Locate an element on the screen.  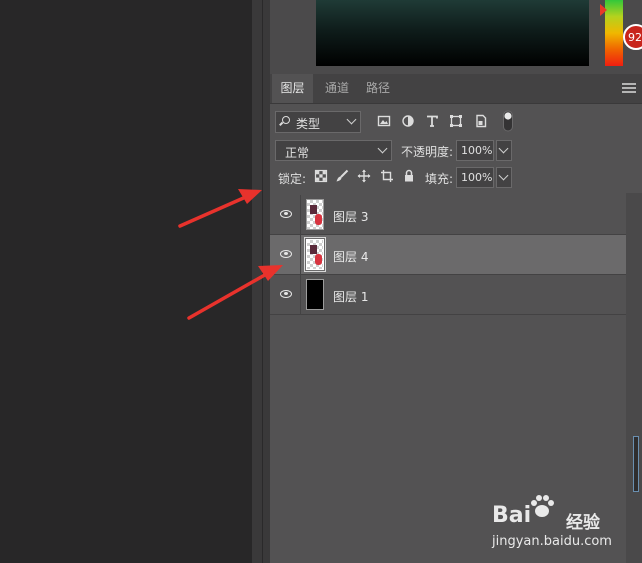
scrollbar-thumb is located at coordinates (636, 464).